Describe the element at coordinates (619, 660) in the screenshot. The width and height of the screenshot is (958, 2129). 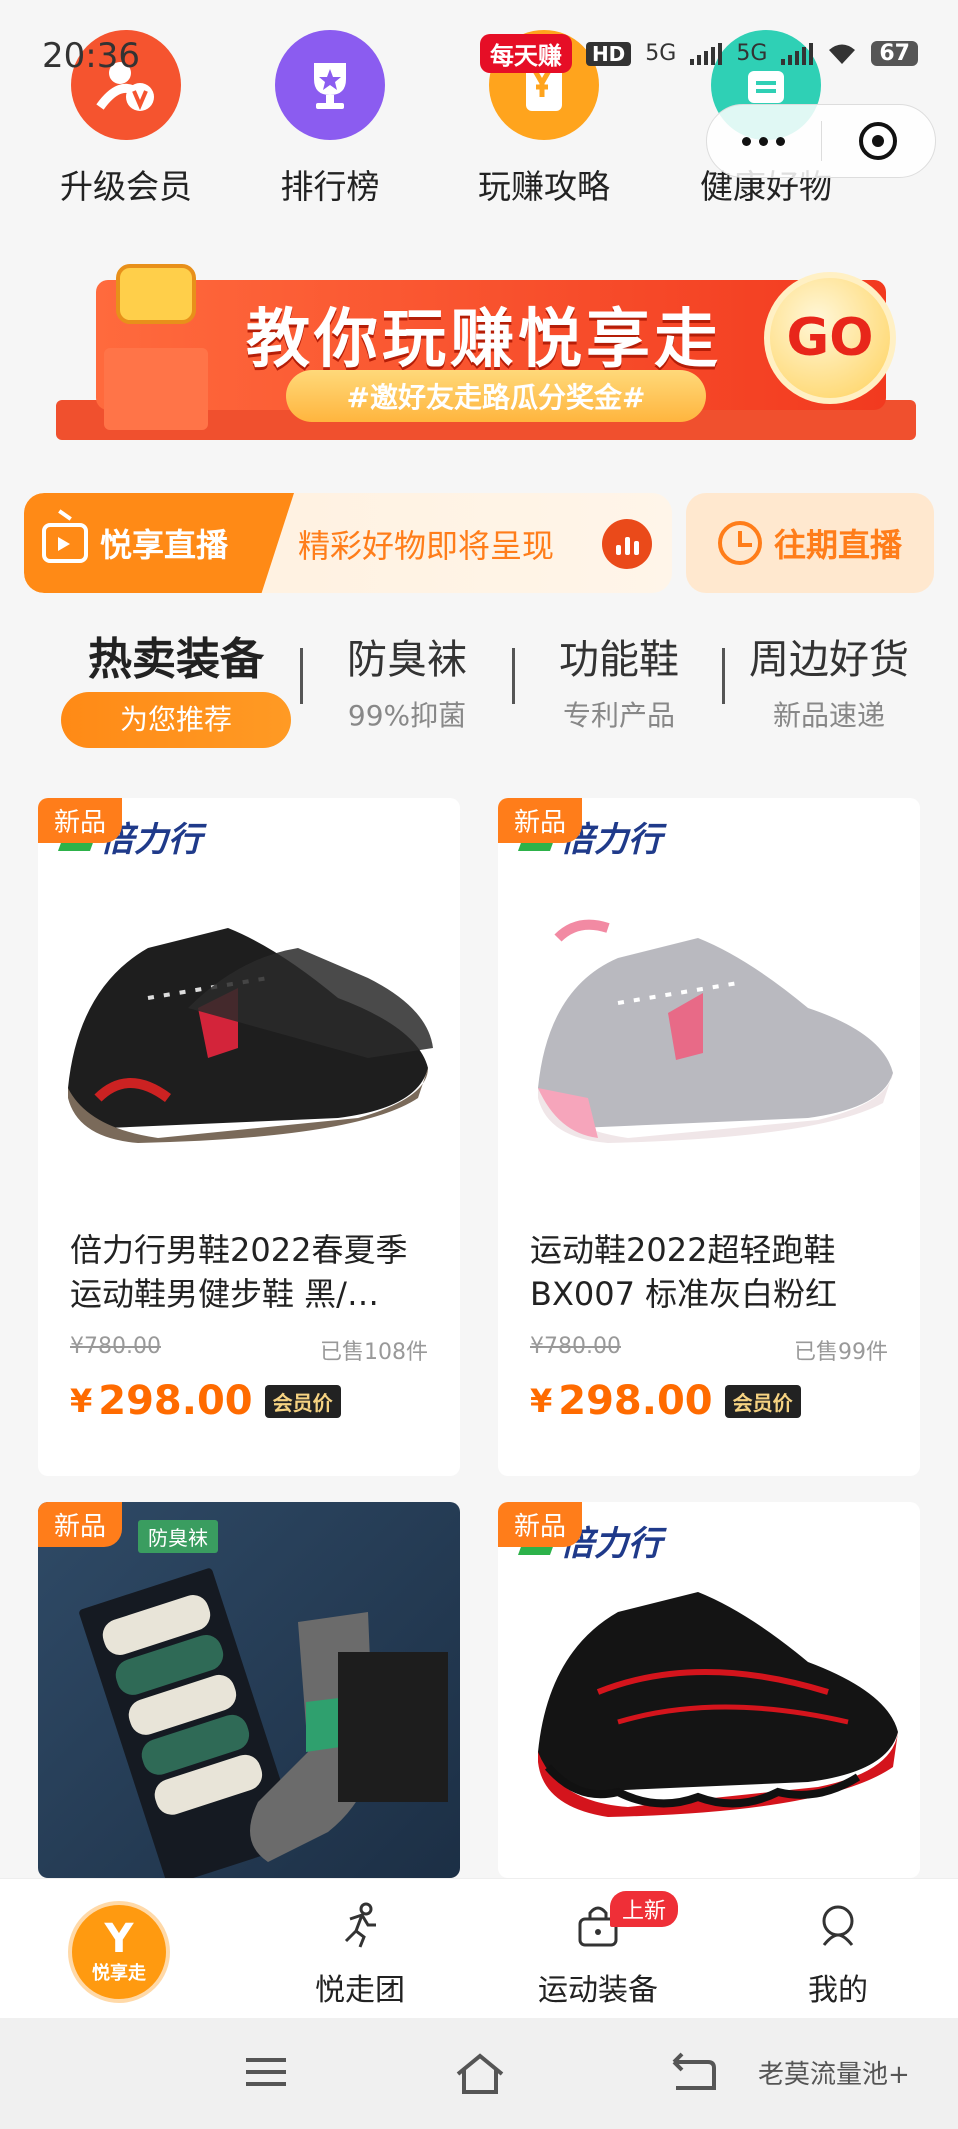
I see `tab-title: 功能鞋` at that location.